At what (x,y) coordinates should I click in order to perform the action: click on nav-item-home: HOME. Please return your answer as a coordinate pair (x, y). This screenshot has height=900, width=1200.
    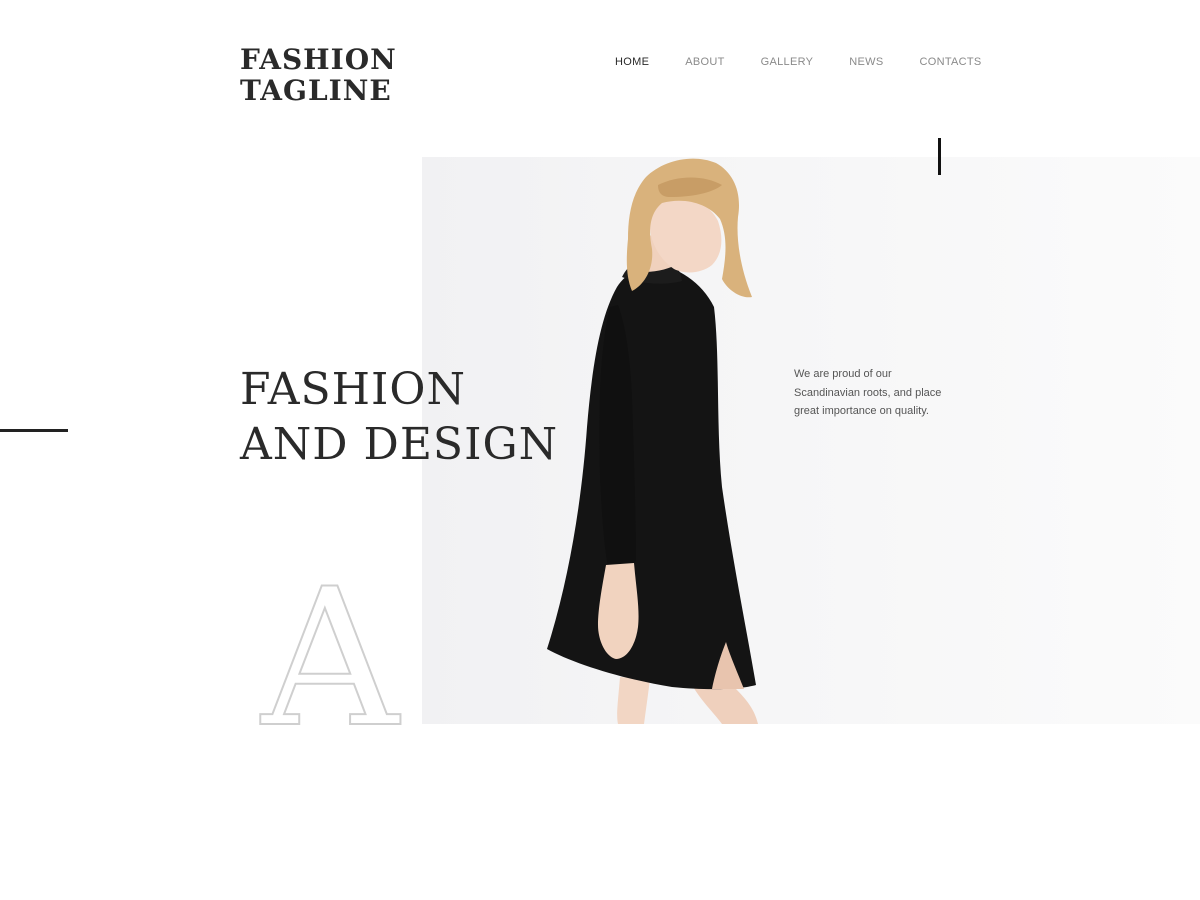
    Looking at the image, I should click on (632, 62).